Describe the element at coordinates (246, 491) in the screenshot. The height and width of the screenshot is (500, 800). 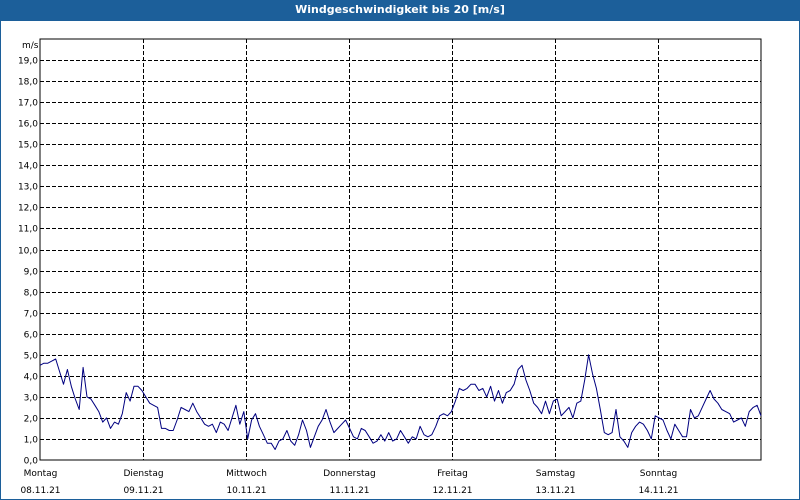
I see `x-tick-date-label: 10.11.21` at that location.